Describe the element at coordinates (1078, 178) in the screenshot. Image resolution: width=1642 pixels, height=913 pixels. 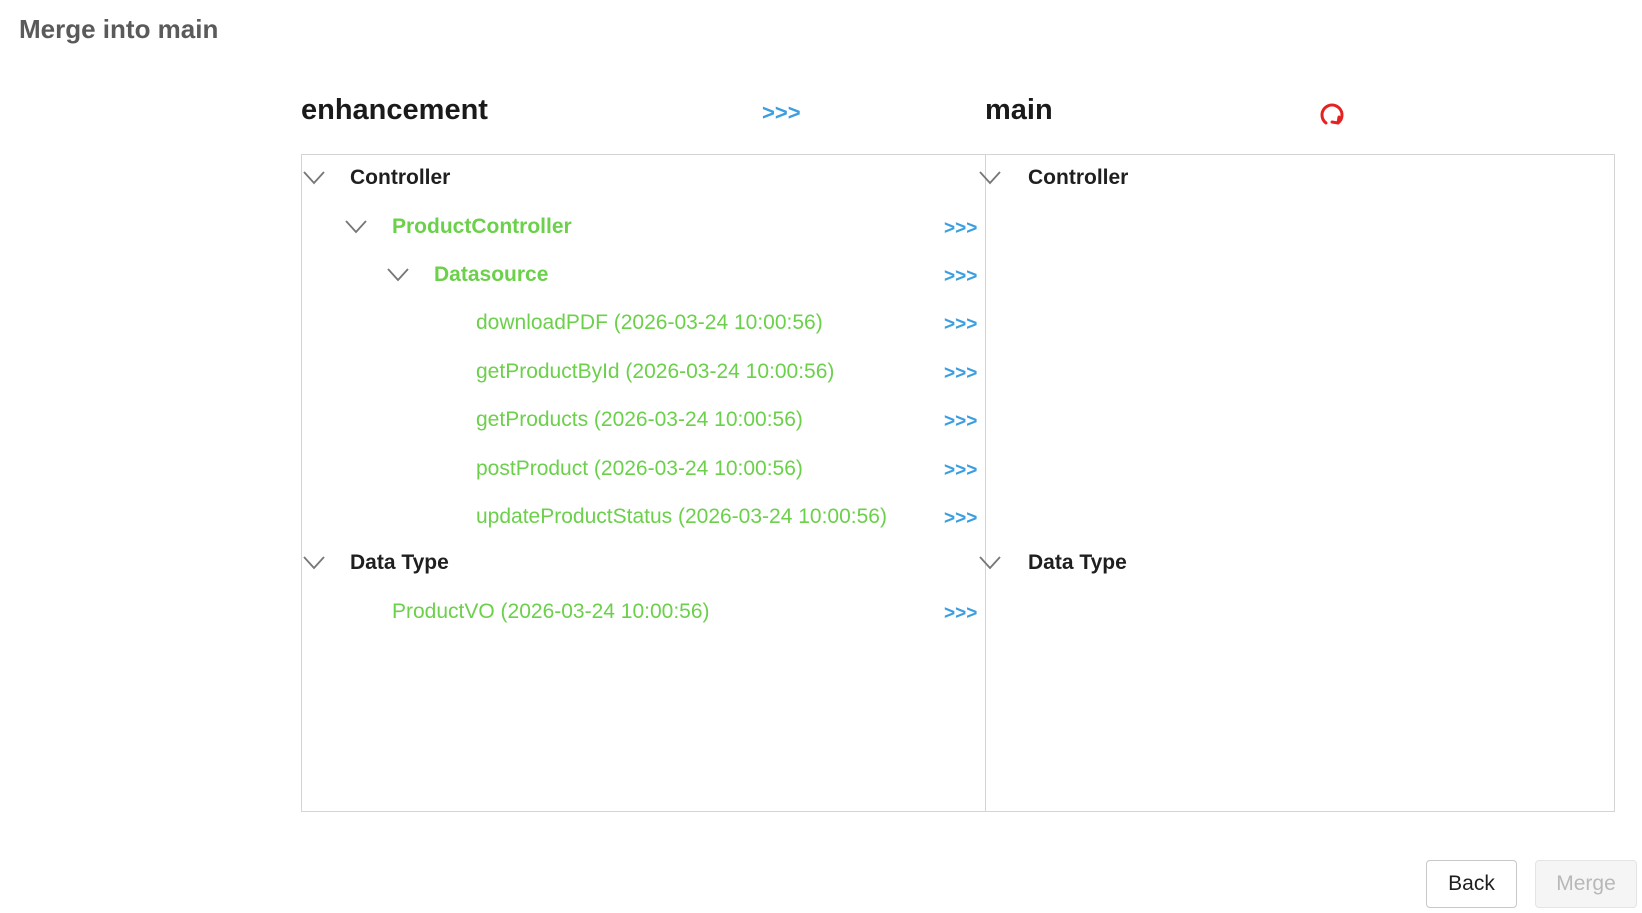
I see `target-tree-item-controller: Controller` at that location.